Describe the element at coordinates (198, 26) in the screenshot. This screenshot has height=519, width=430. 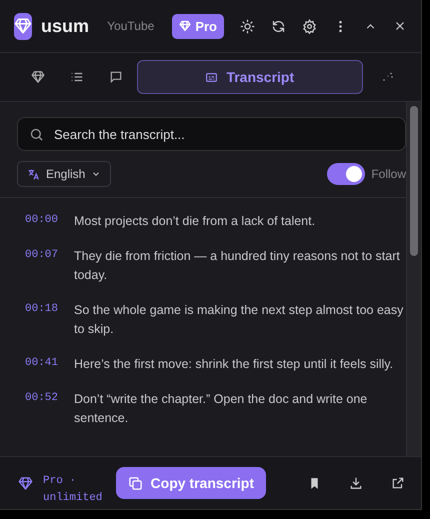
I see `pro-button: Pro` at that location.